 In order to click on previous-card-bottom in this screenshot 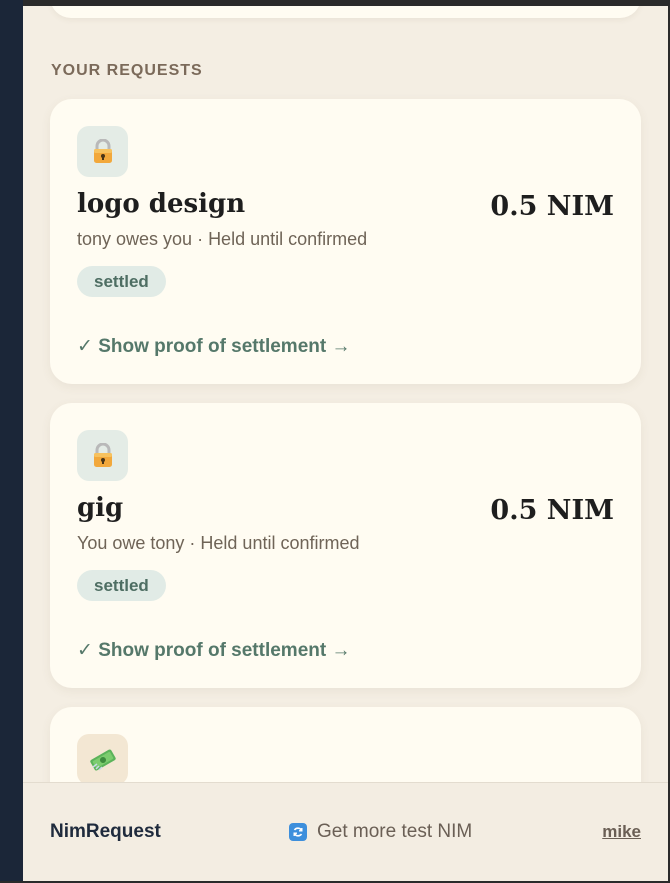, I will do `click(345, 12)`.